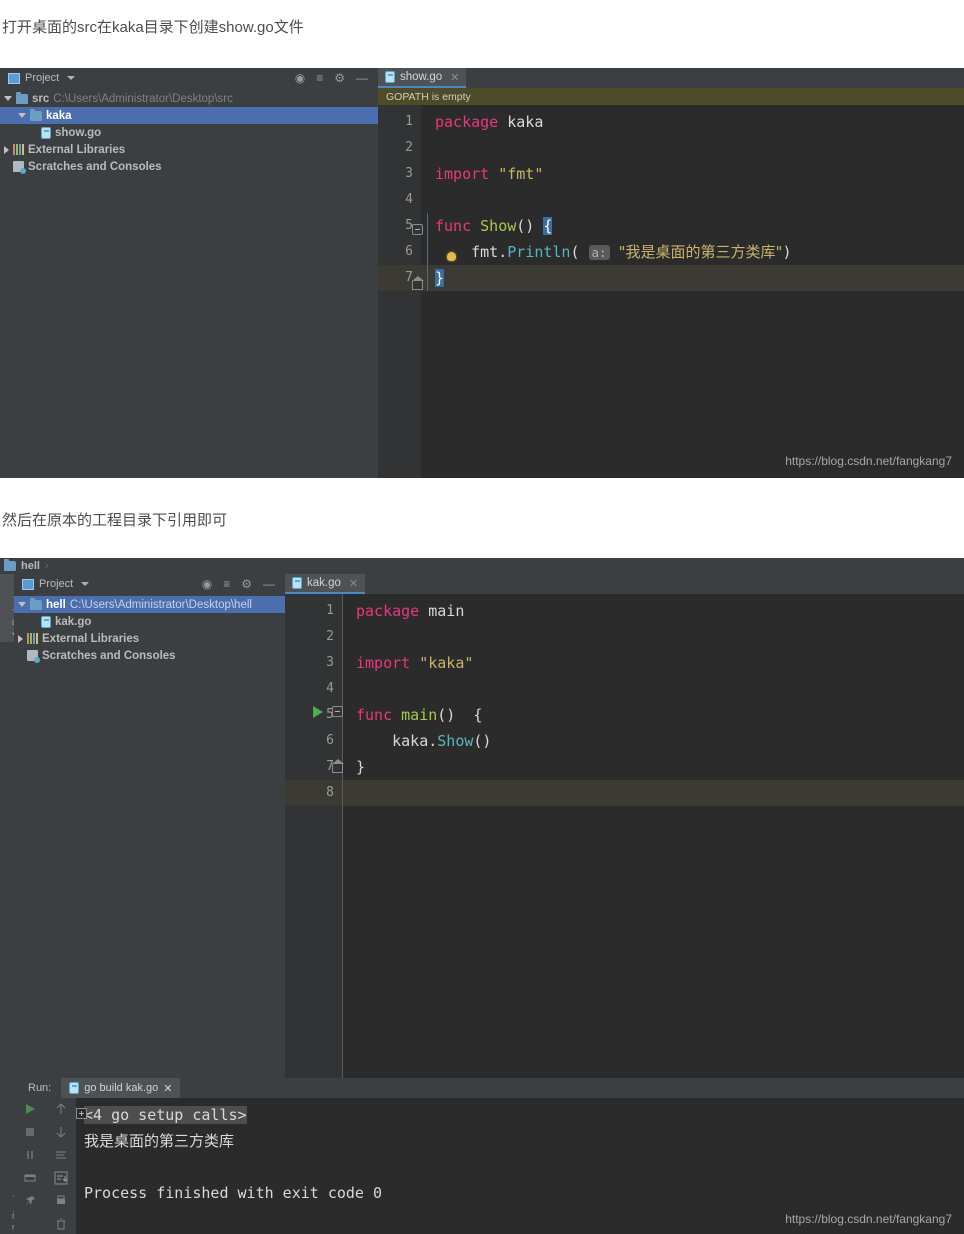 This screenshot has height=1234, width=964. What do you see at coordinates (653, 663) in the screenshot?
I see `code-line: import "kaka"` at bounding box center [653, 663].